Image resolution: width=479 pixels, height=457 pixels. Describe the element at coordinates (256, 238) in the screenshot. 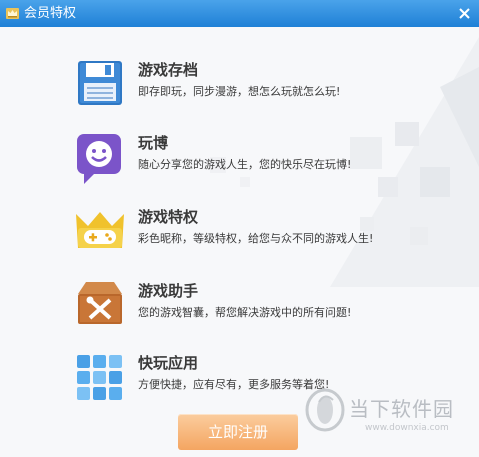

I see `feature-description: 彩色昵称，等级特权，给您与众不同的游戏人生!` at that location.